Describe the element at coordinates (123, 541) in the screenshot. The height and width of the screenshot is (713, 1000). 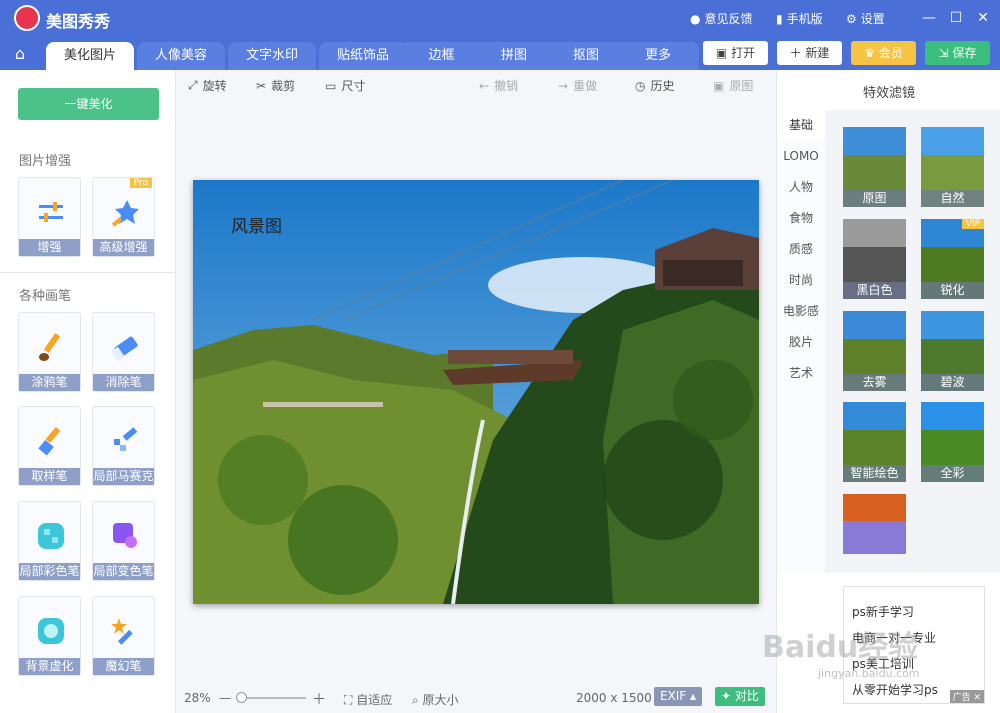
I see `tool-recolor-pen: 局部变色笔` at that location.